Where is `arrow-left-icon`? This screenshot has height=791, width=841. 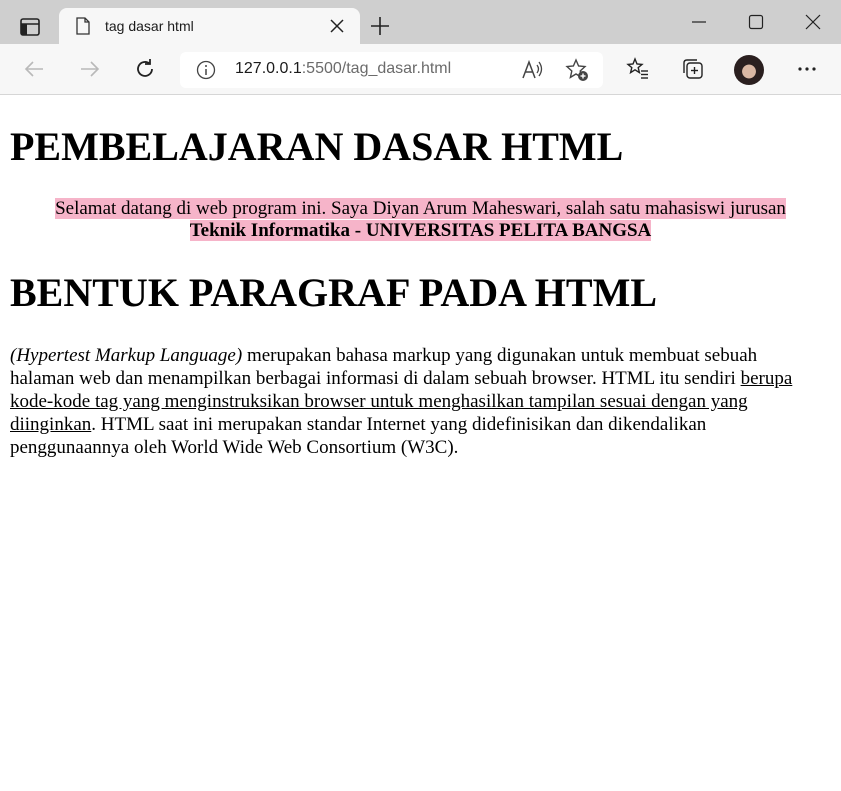
arrow-left-icon is located at coordinates (34, 69).